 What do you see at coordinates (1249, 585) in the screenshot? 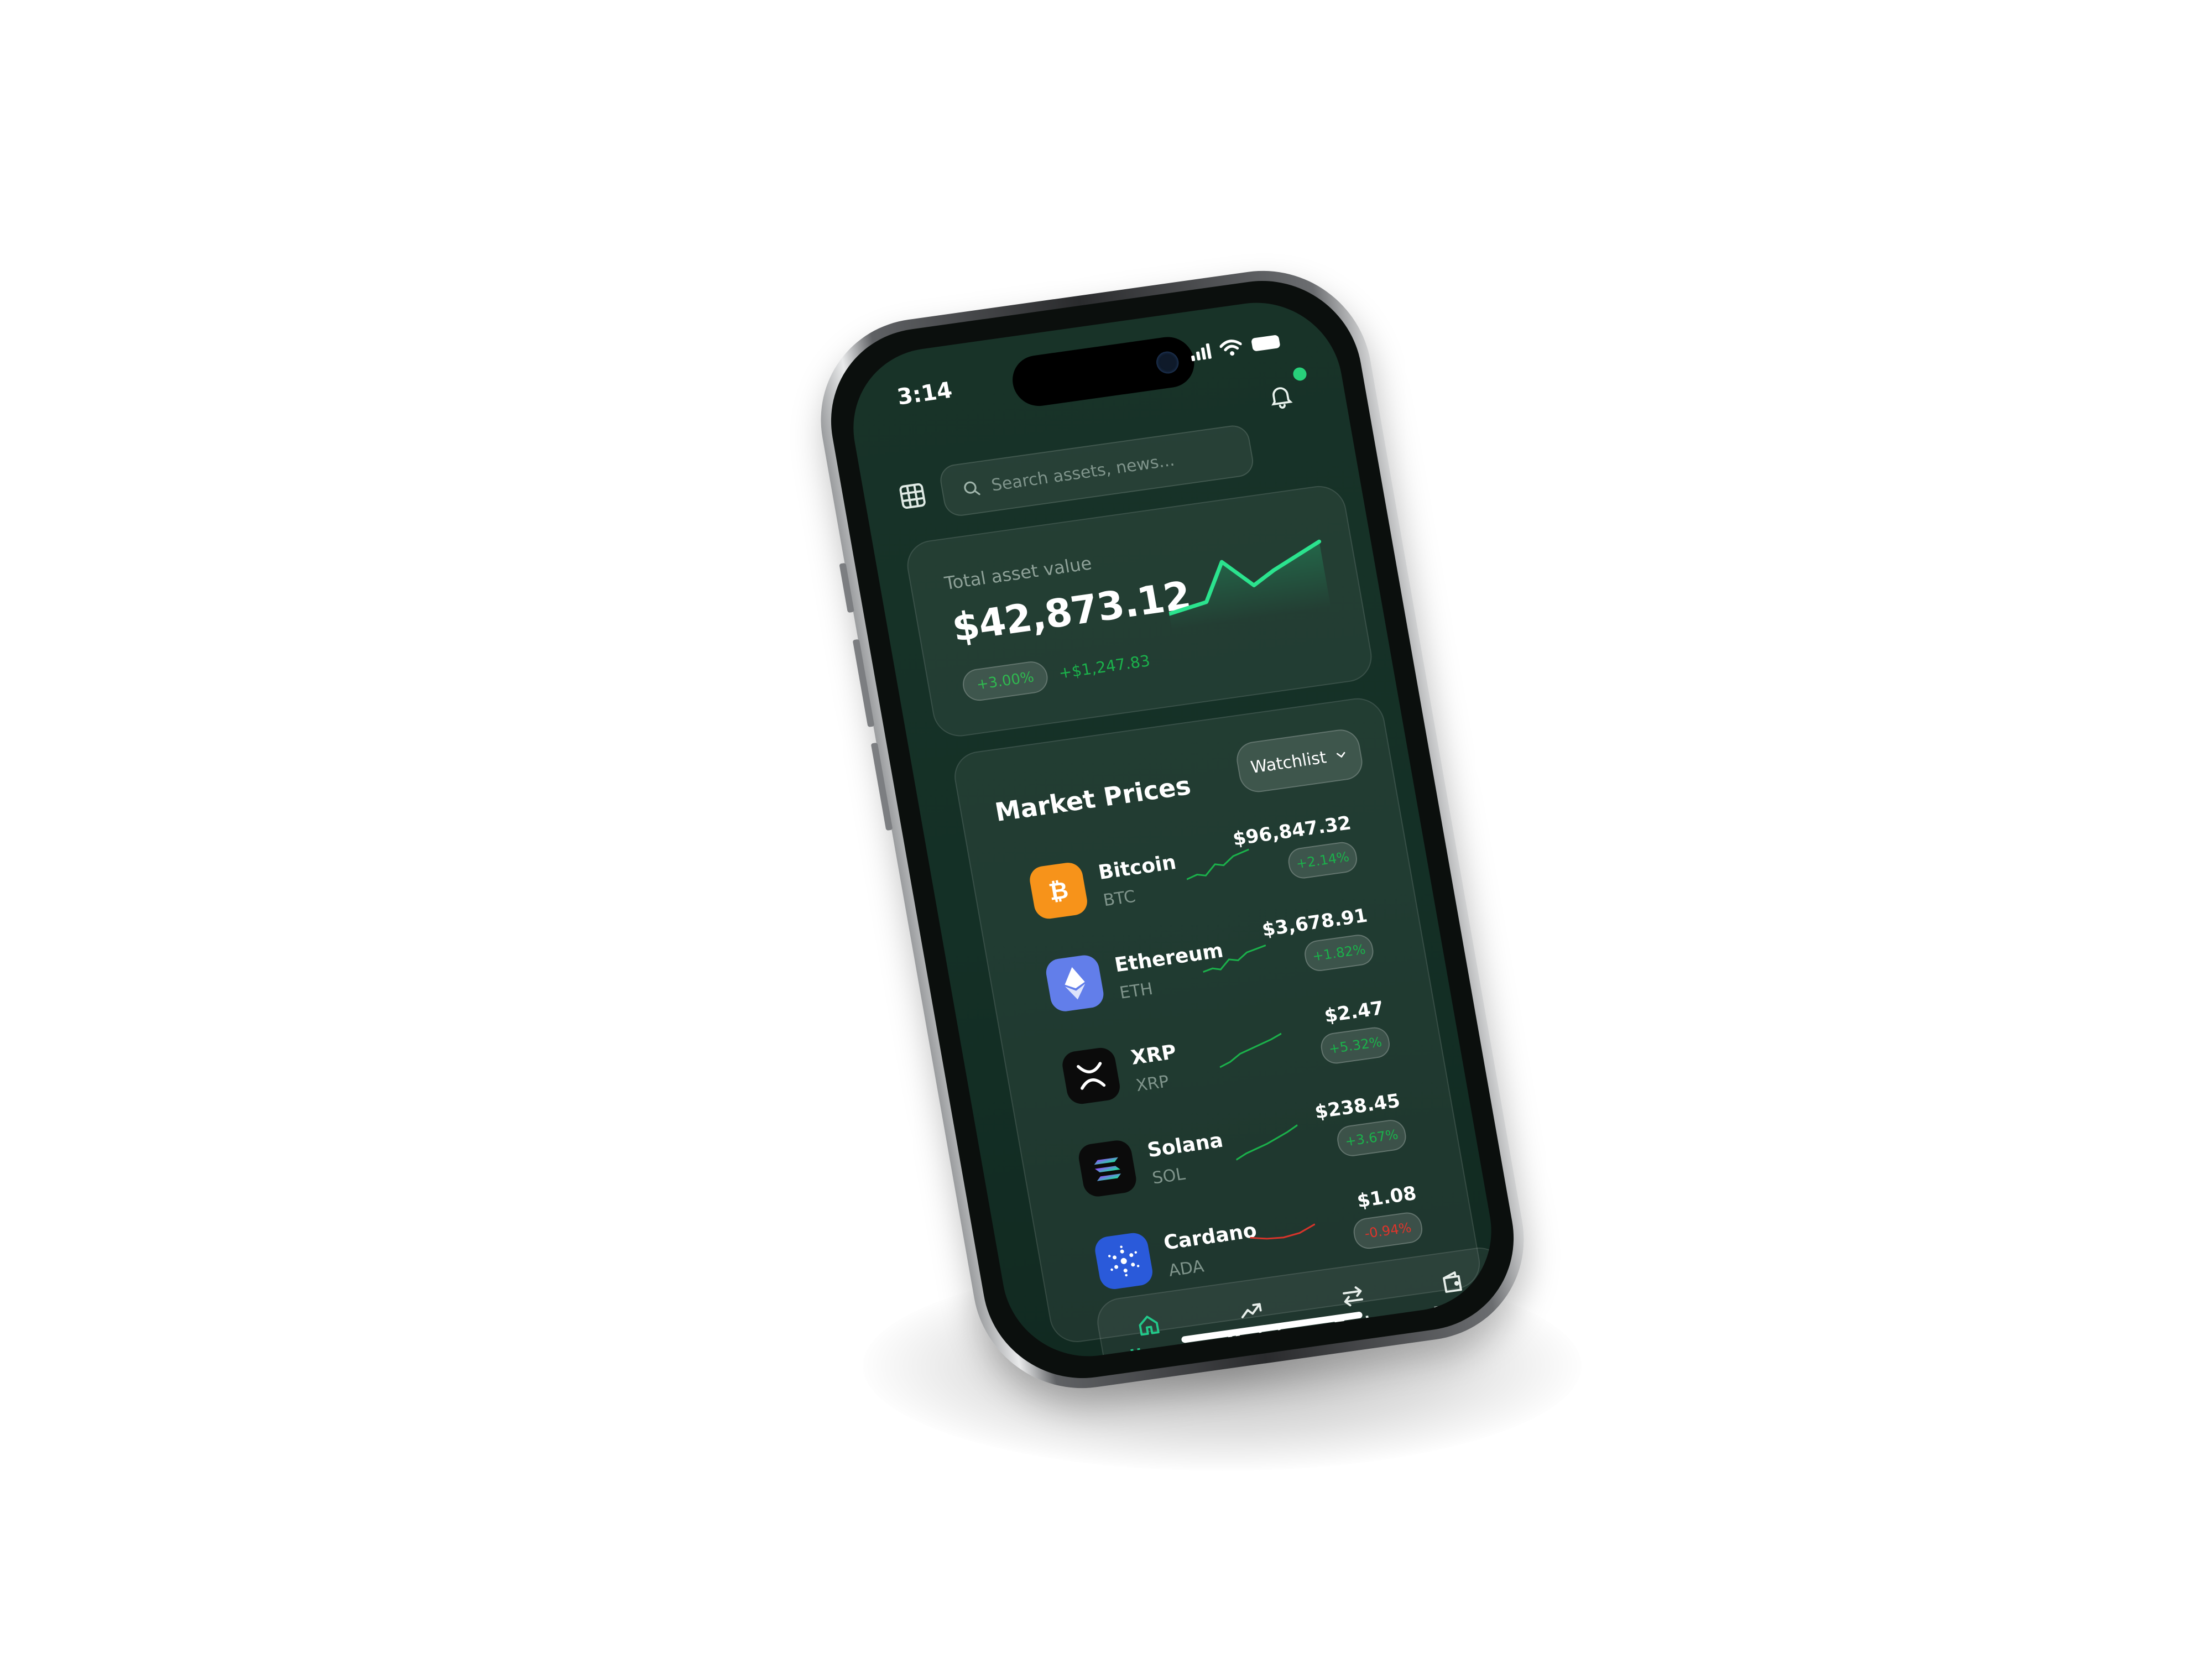
I see `portfolio-sparkline` at bounding box center [1249, 585].